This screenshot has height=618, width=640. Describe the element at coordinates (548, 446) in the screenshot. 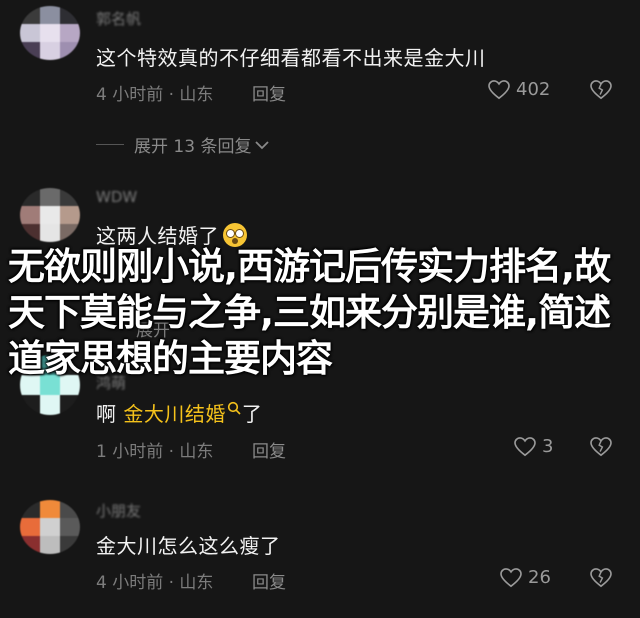

I see `like-count: 3` at that location.